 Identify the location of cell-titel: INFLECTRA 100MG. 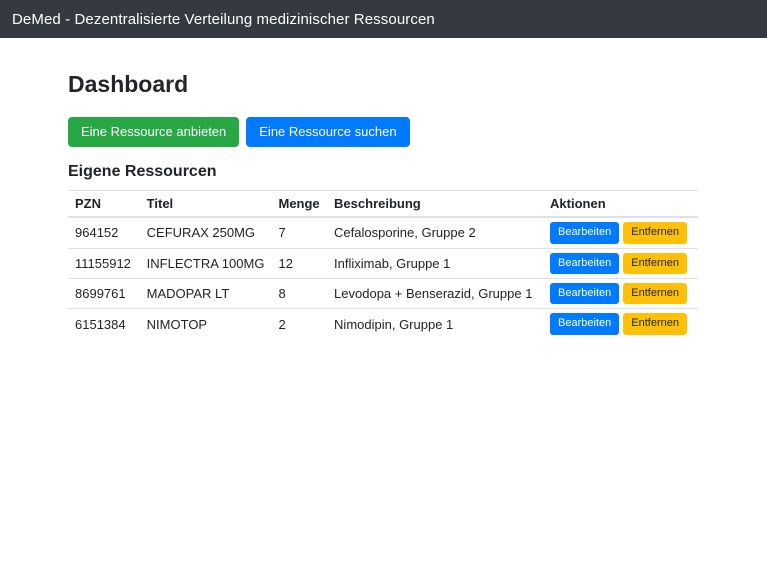
(205, 263).